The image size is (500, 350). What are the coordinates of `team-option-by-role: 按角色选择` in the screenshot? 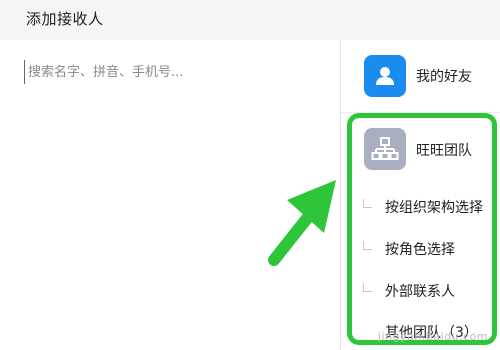 It's located at (420, 251).